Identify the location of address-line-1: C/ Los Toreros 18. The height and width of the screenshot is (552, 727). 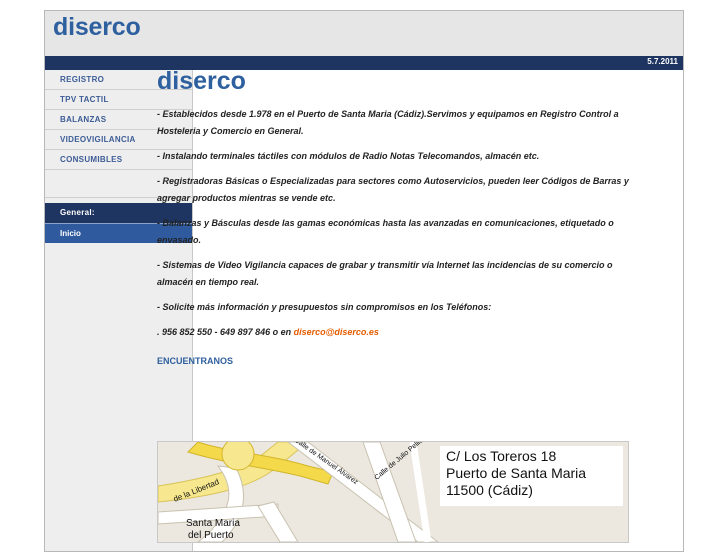
(501, 456).